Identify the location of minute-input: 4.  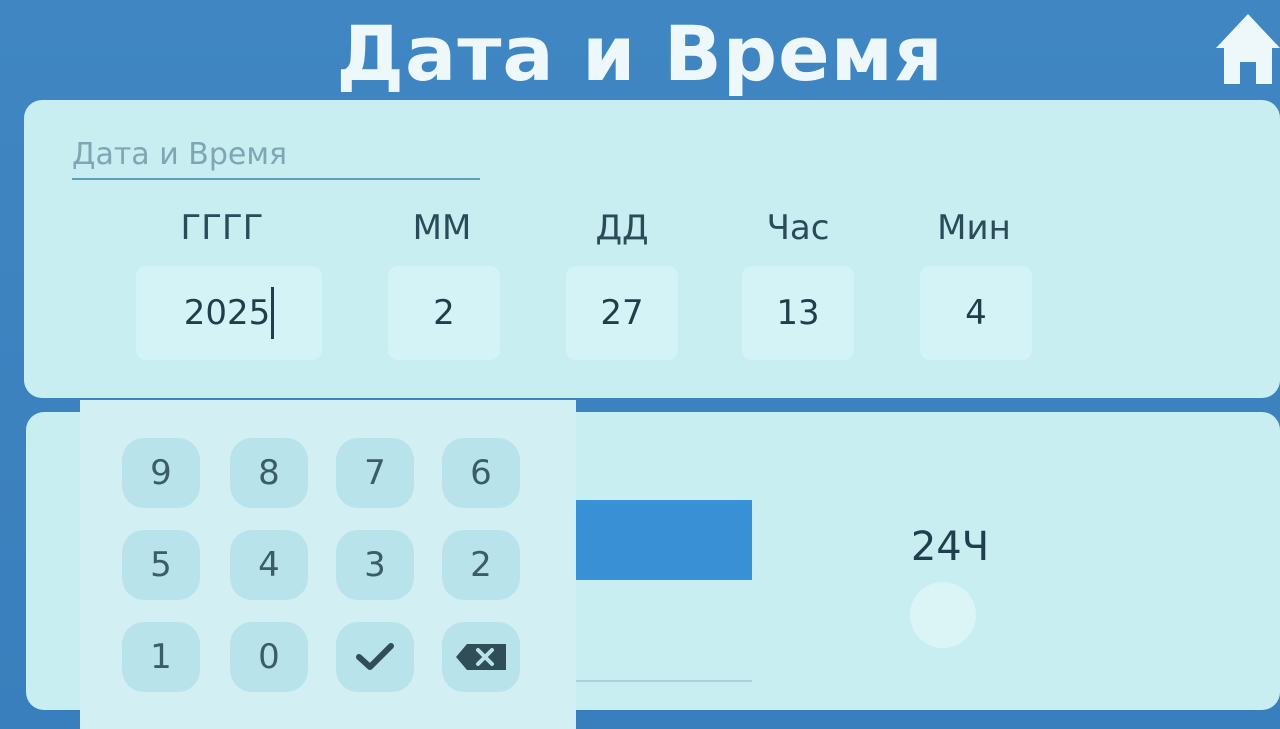
(976, 313).